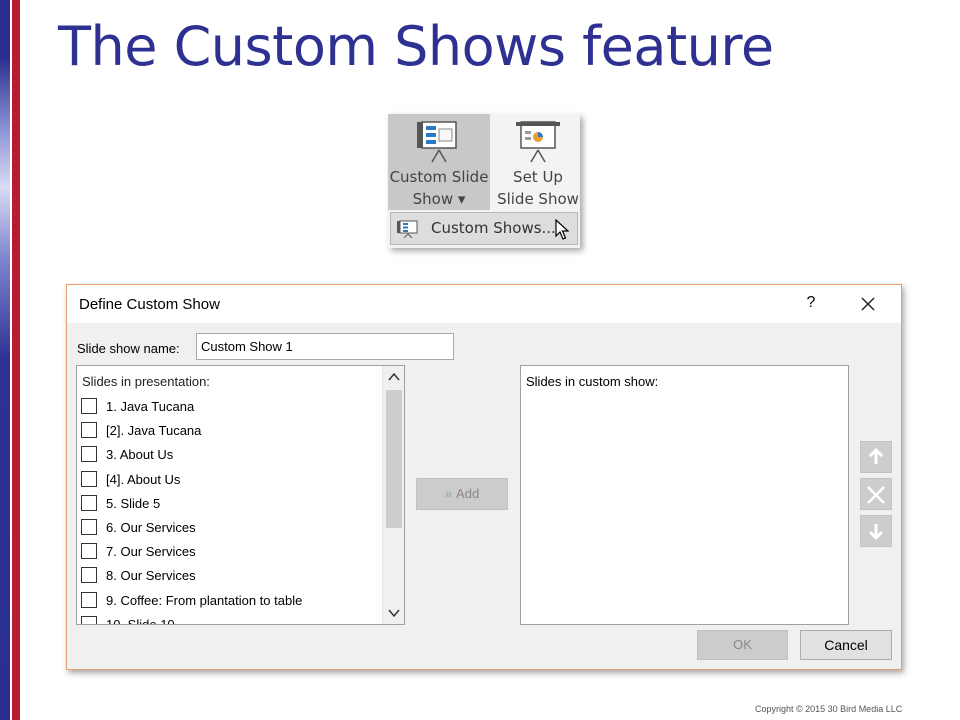 The height and width of the screenshot is (720, 960). What do you see at coordinates (204, 600) in the screenshot?
I see `slide-label: 9. Coffee: From plantation to table` at bounding box center [204, 600].